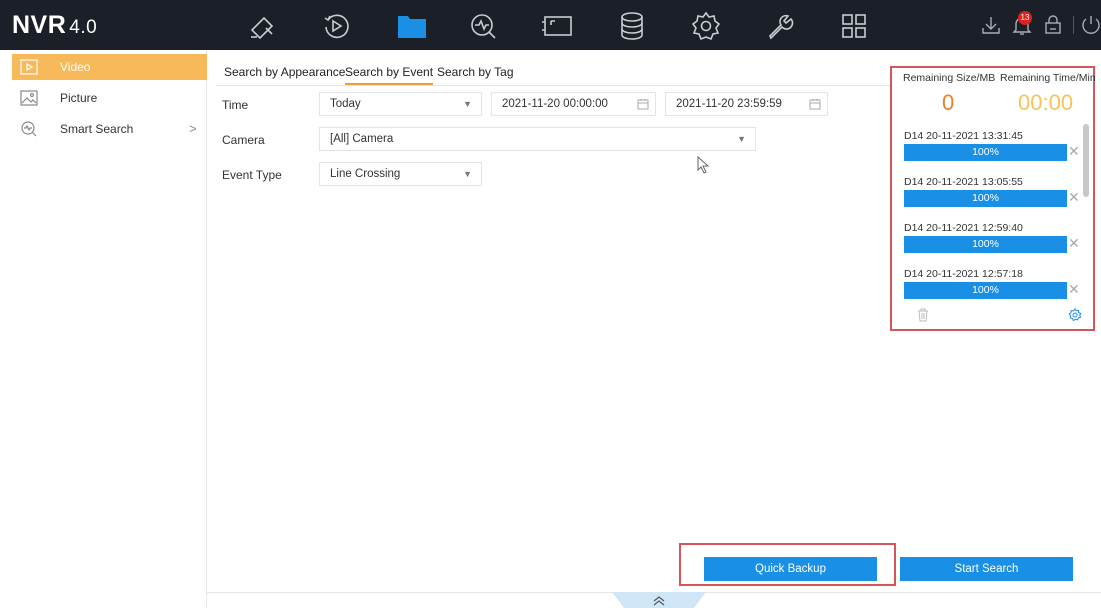 This screenshot has height=608, width=1101. What do you see at coordinates (963, 136) in the screenshot?
I see `backup-job-name: D14 20-11-2021 13:31:45` at bounding box center [963, 136].